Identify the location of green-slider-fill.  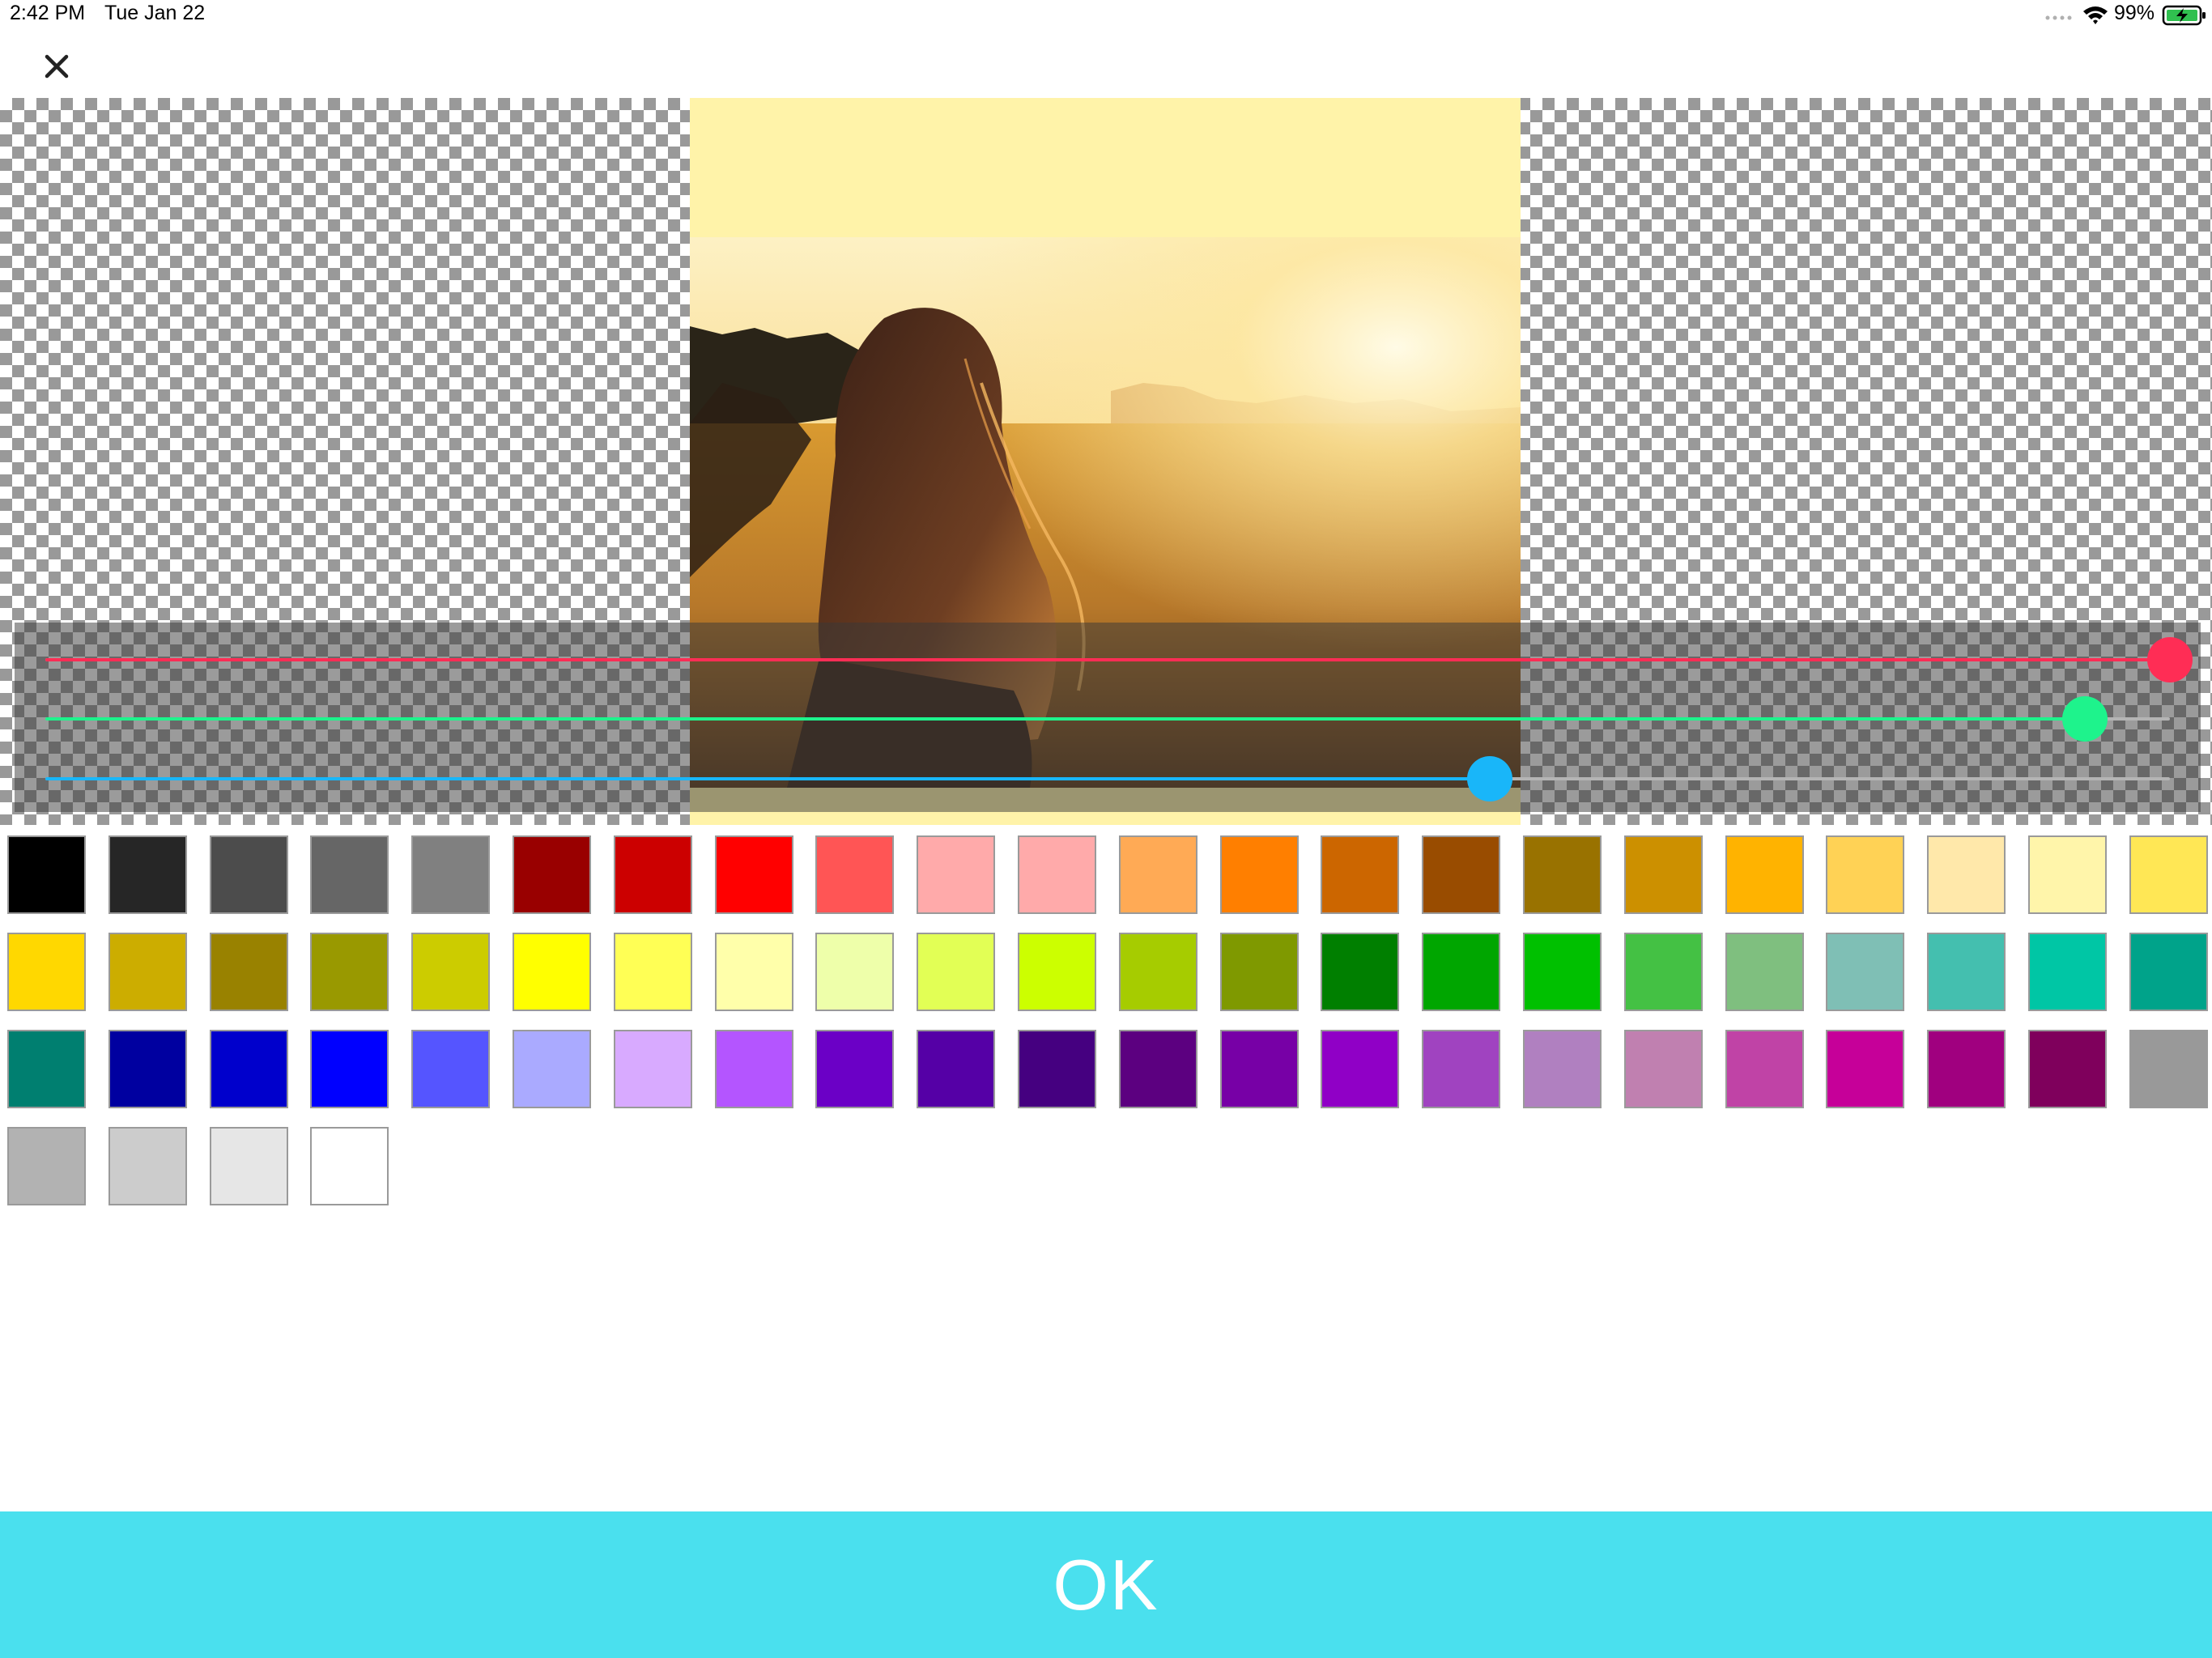
(1065, 719).